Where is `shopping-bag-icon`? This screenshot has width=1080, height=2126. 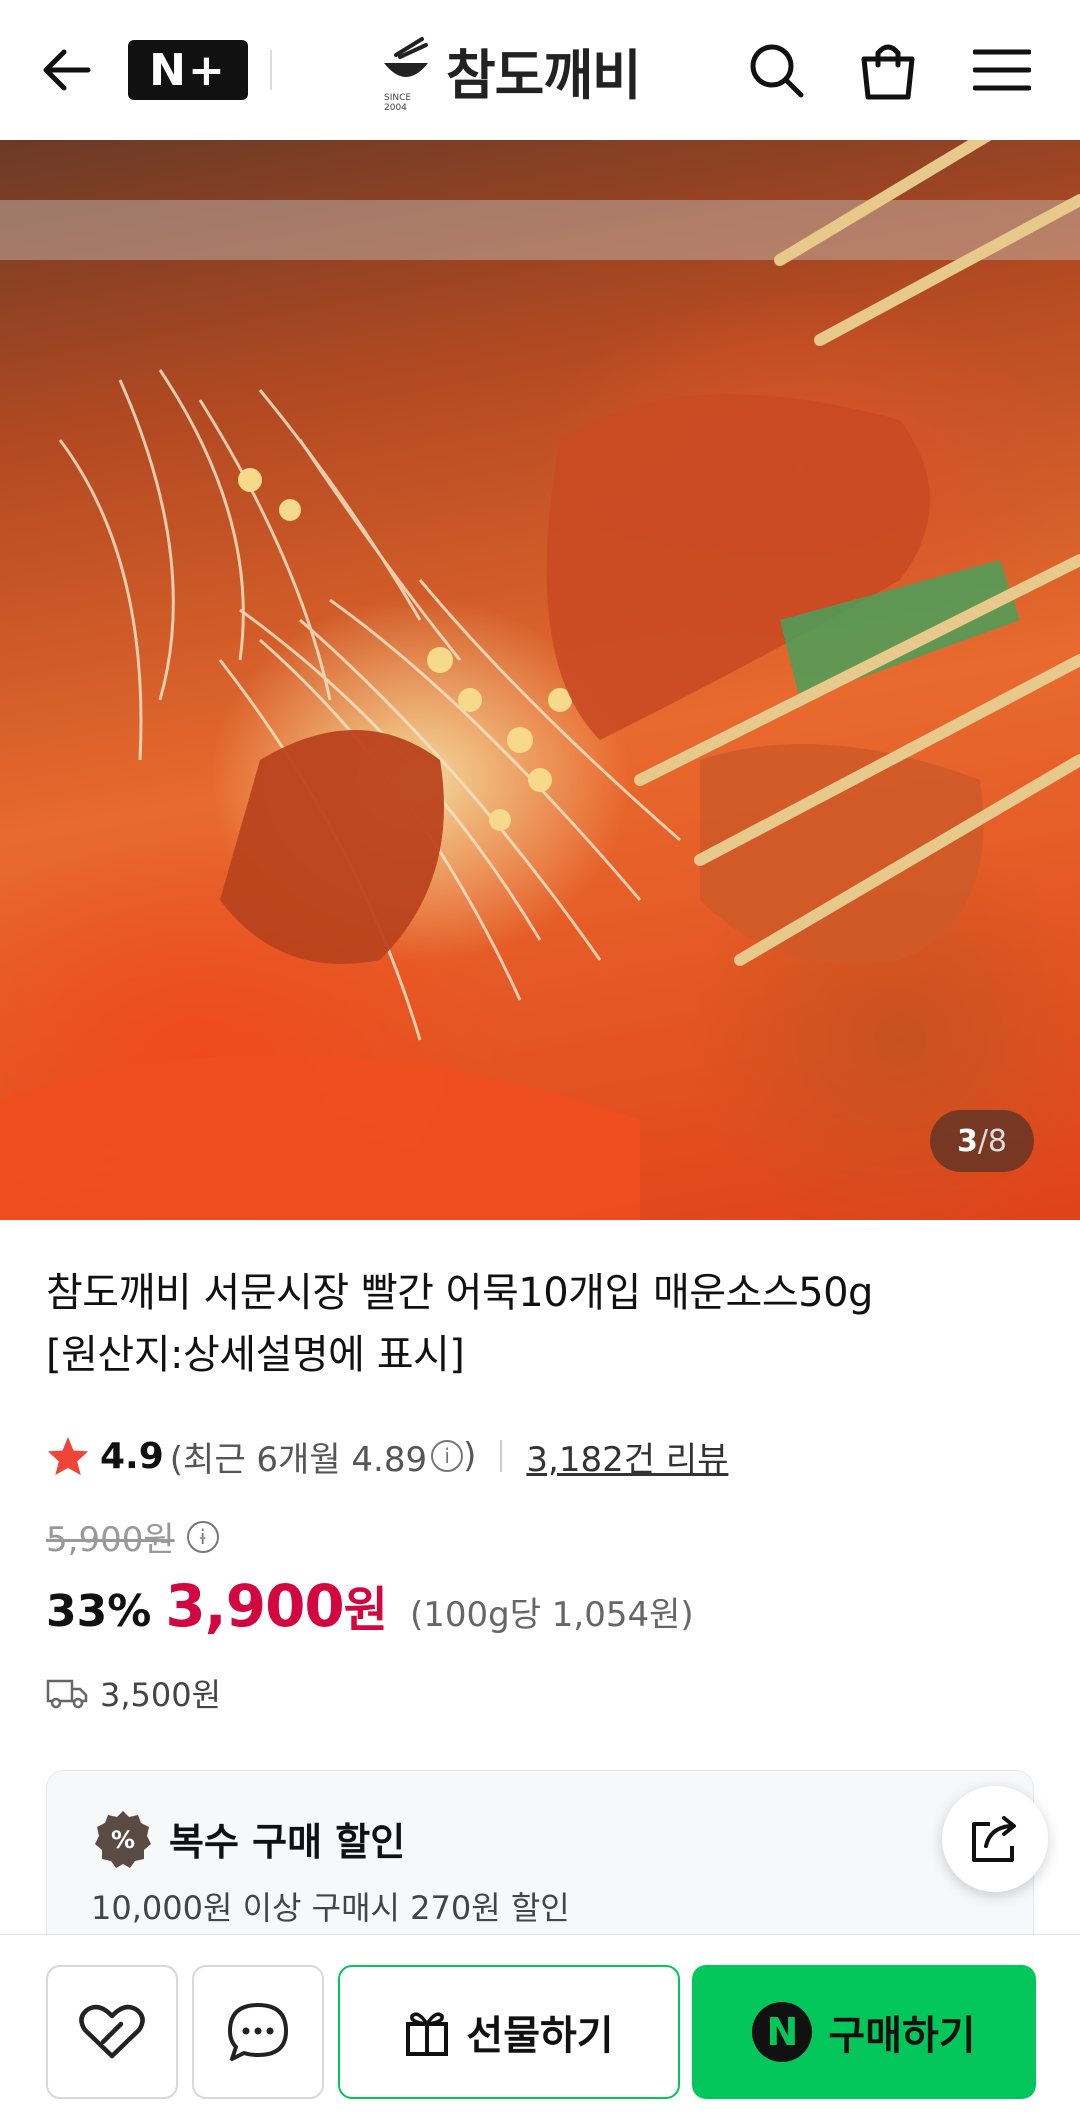
shopping-bag-icon is located at coordinates (888, 70).